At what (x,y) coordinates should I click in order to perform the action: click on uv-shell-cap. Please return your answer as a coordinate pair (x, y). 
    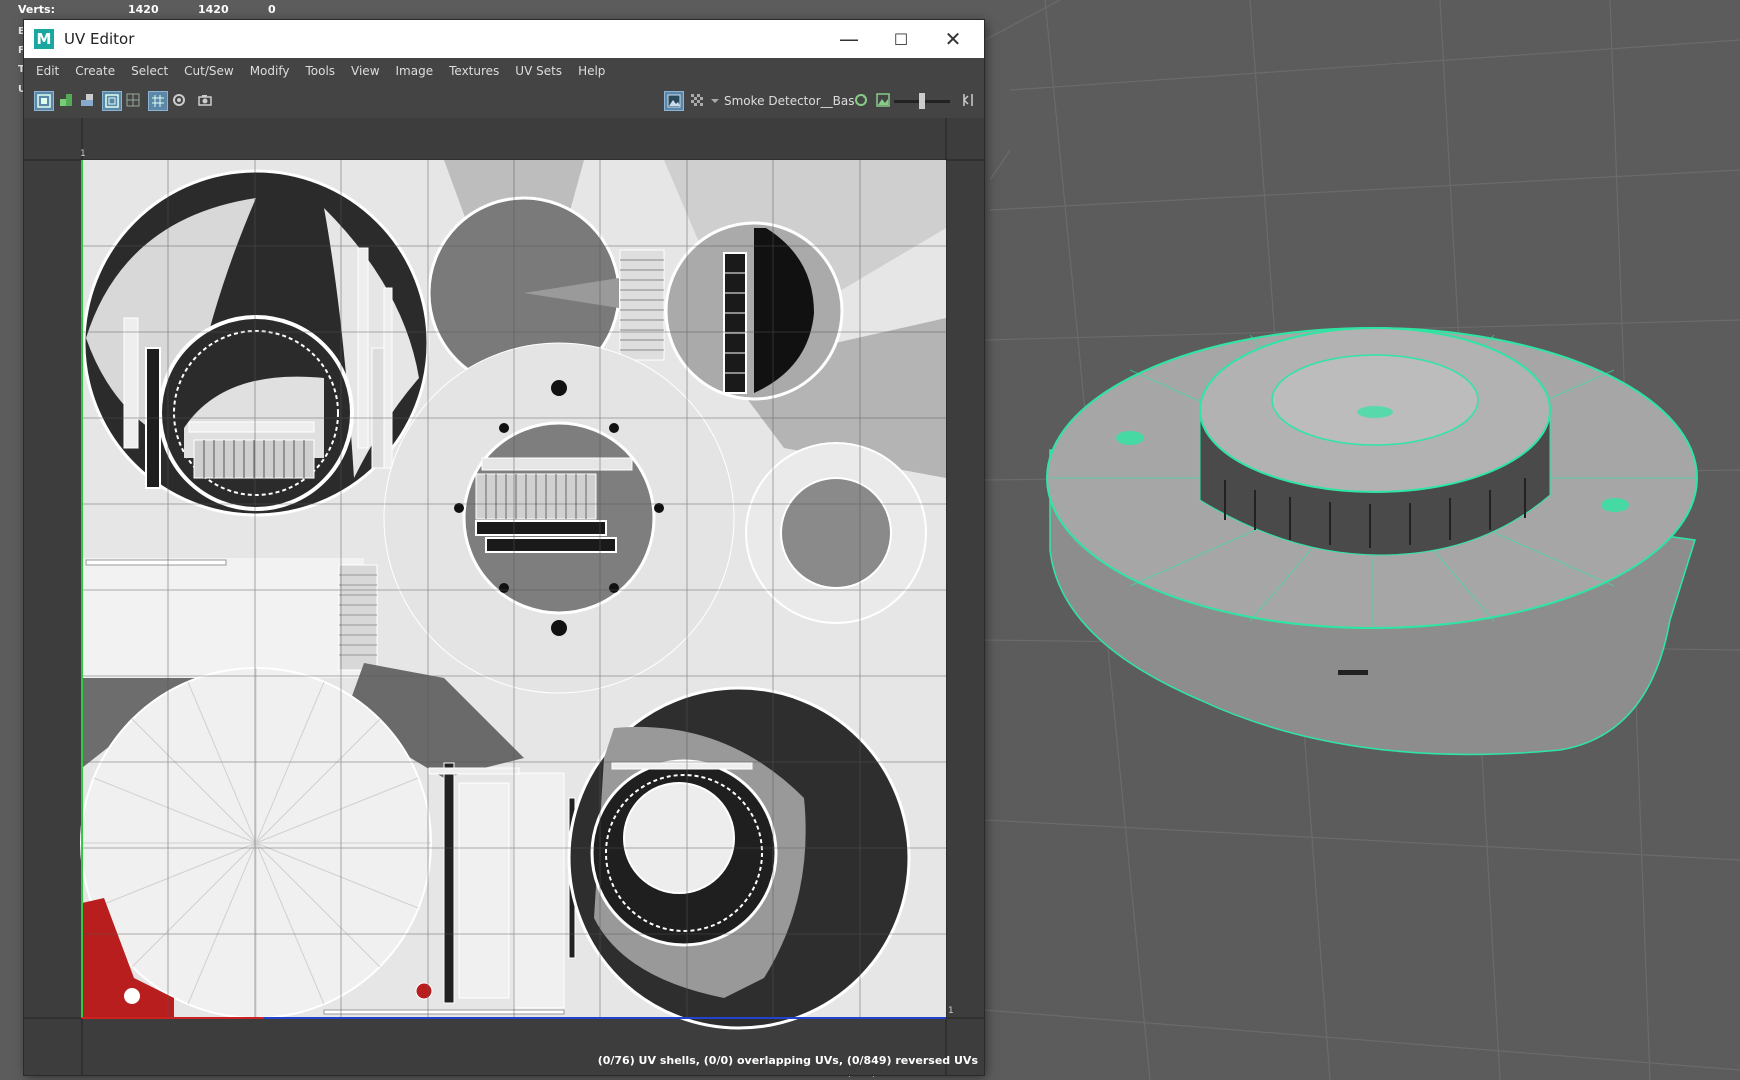
    Looking at the image, I should click on (256, 343).